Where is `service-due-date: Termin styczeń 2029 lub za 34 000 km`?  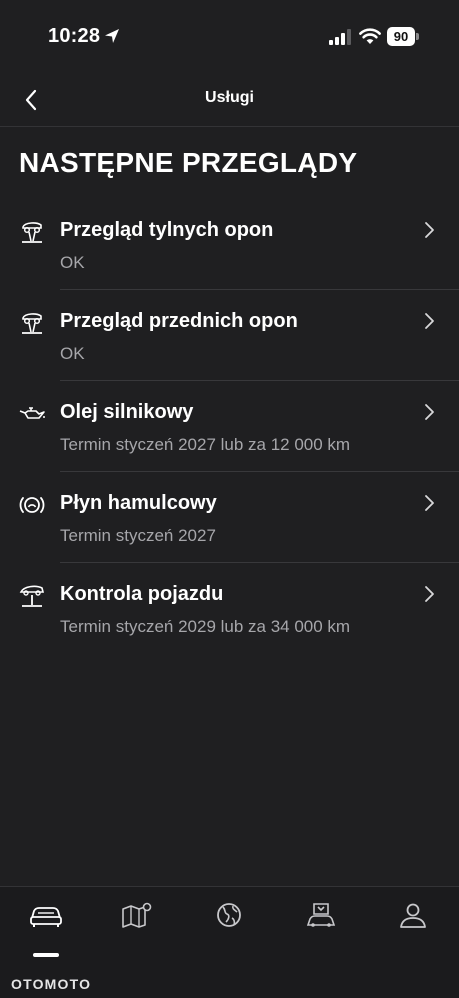 service-due-date: Termin styczeń 2029 lub za 34 000 km is located at coordinates (205, 626).